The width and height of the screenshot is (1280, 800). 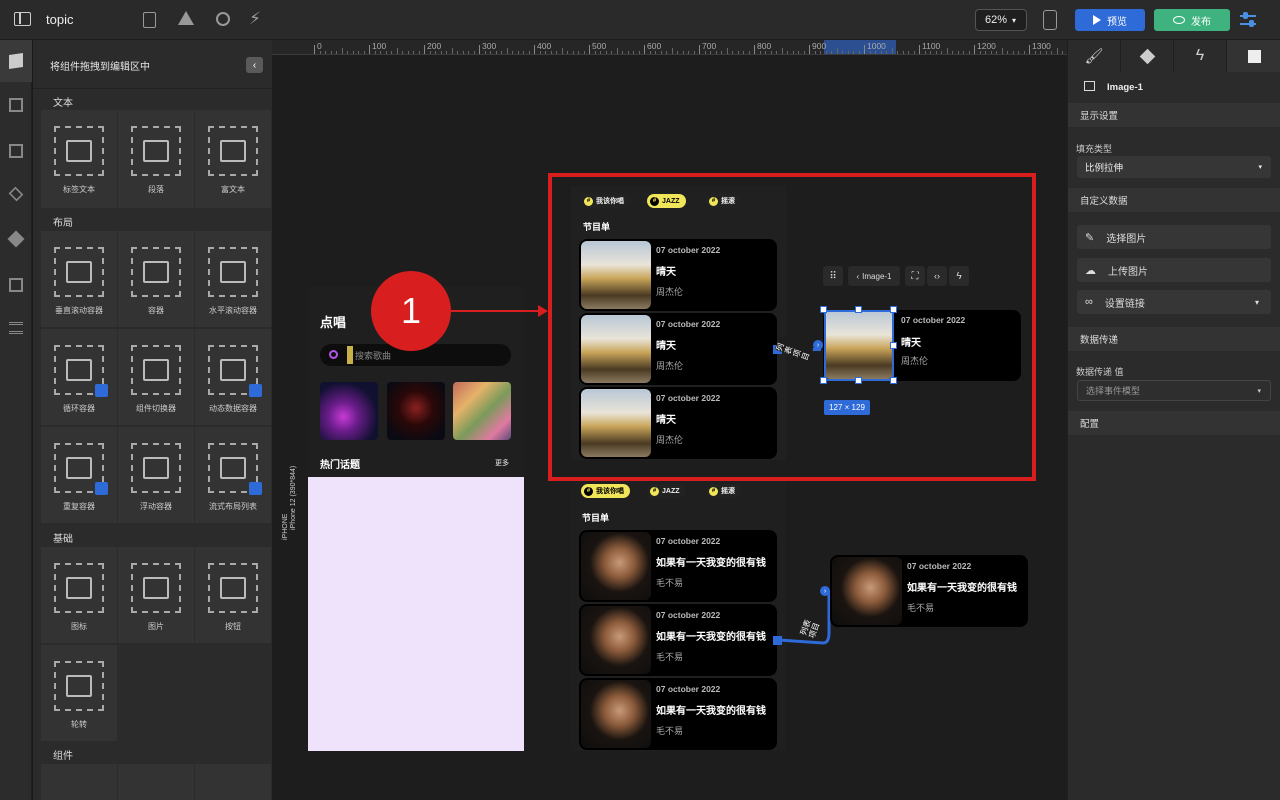 I want to click on library-tile: 垂直滚动容器, so click(x=79, y=279).